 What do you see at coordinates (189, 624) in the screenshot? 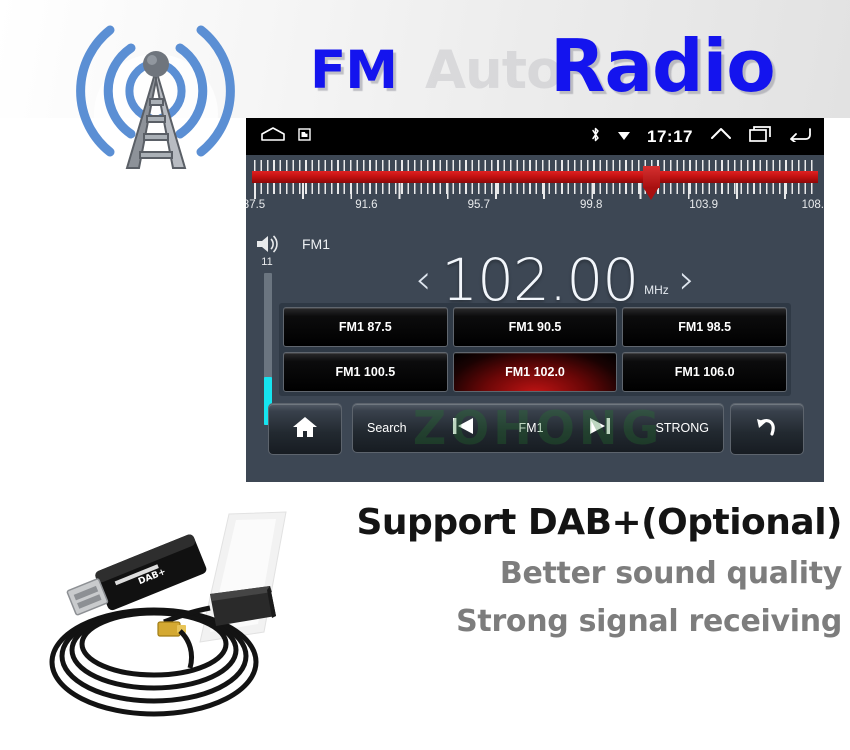
I see `usb-dab-dongle-image: DAB+` at bounding box center [189, 624].